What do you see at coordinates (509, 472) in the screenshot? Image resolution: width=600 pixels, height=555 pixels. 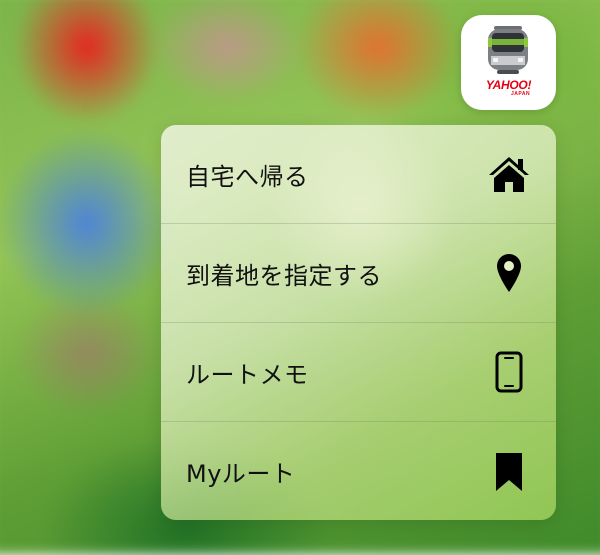 I see `bookmark-icon` at bounding box center [509, 472].